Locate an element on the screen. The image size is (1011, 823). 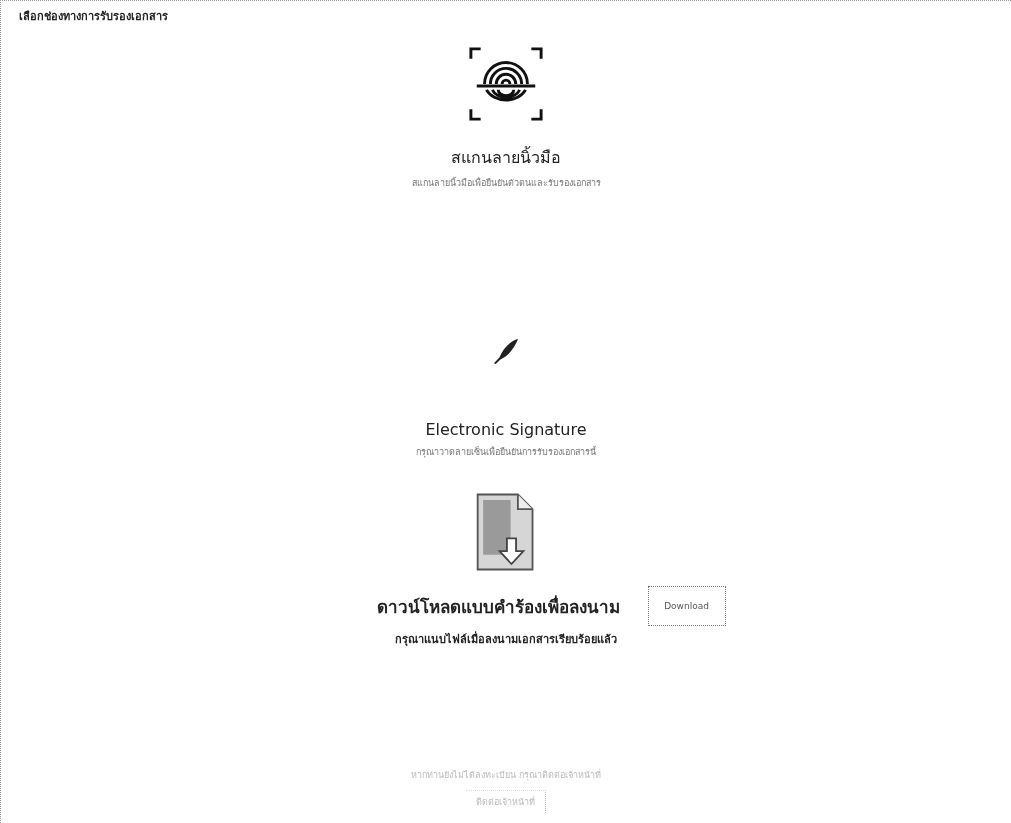
option-heading: Electronic Signature is located at coordinates (506, 429).